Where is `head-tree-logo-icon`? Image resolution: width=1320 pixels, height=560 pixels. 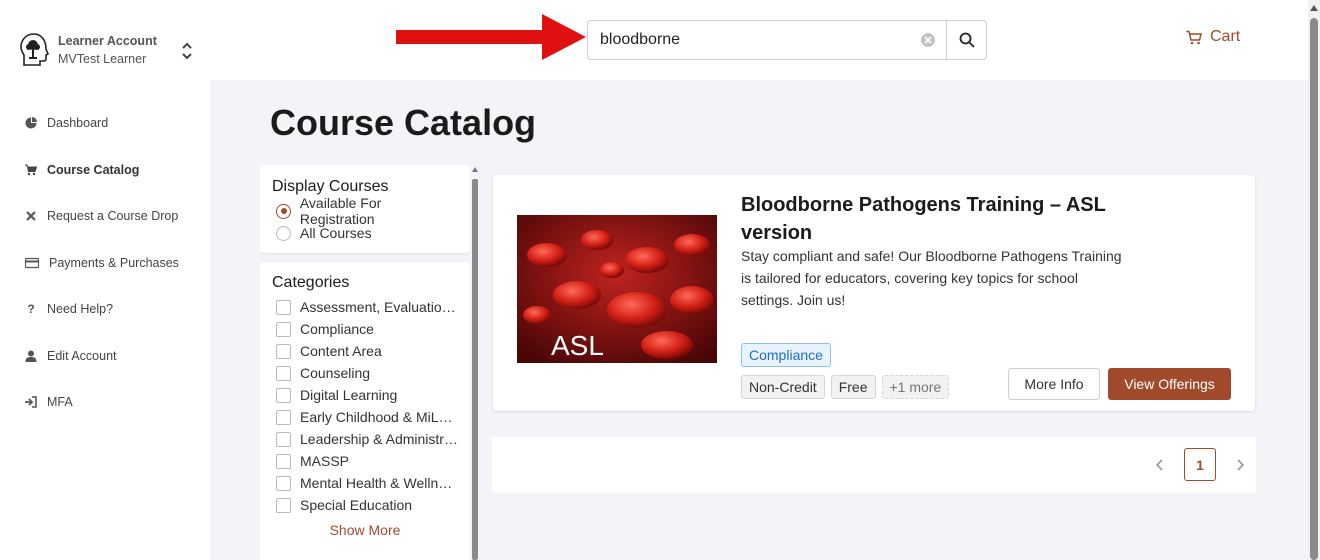
head-tree-logo-icon is located at coordinates (35, 49).